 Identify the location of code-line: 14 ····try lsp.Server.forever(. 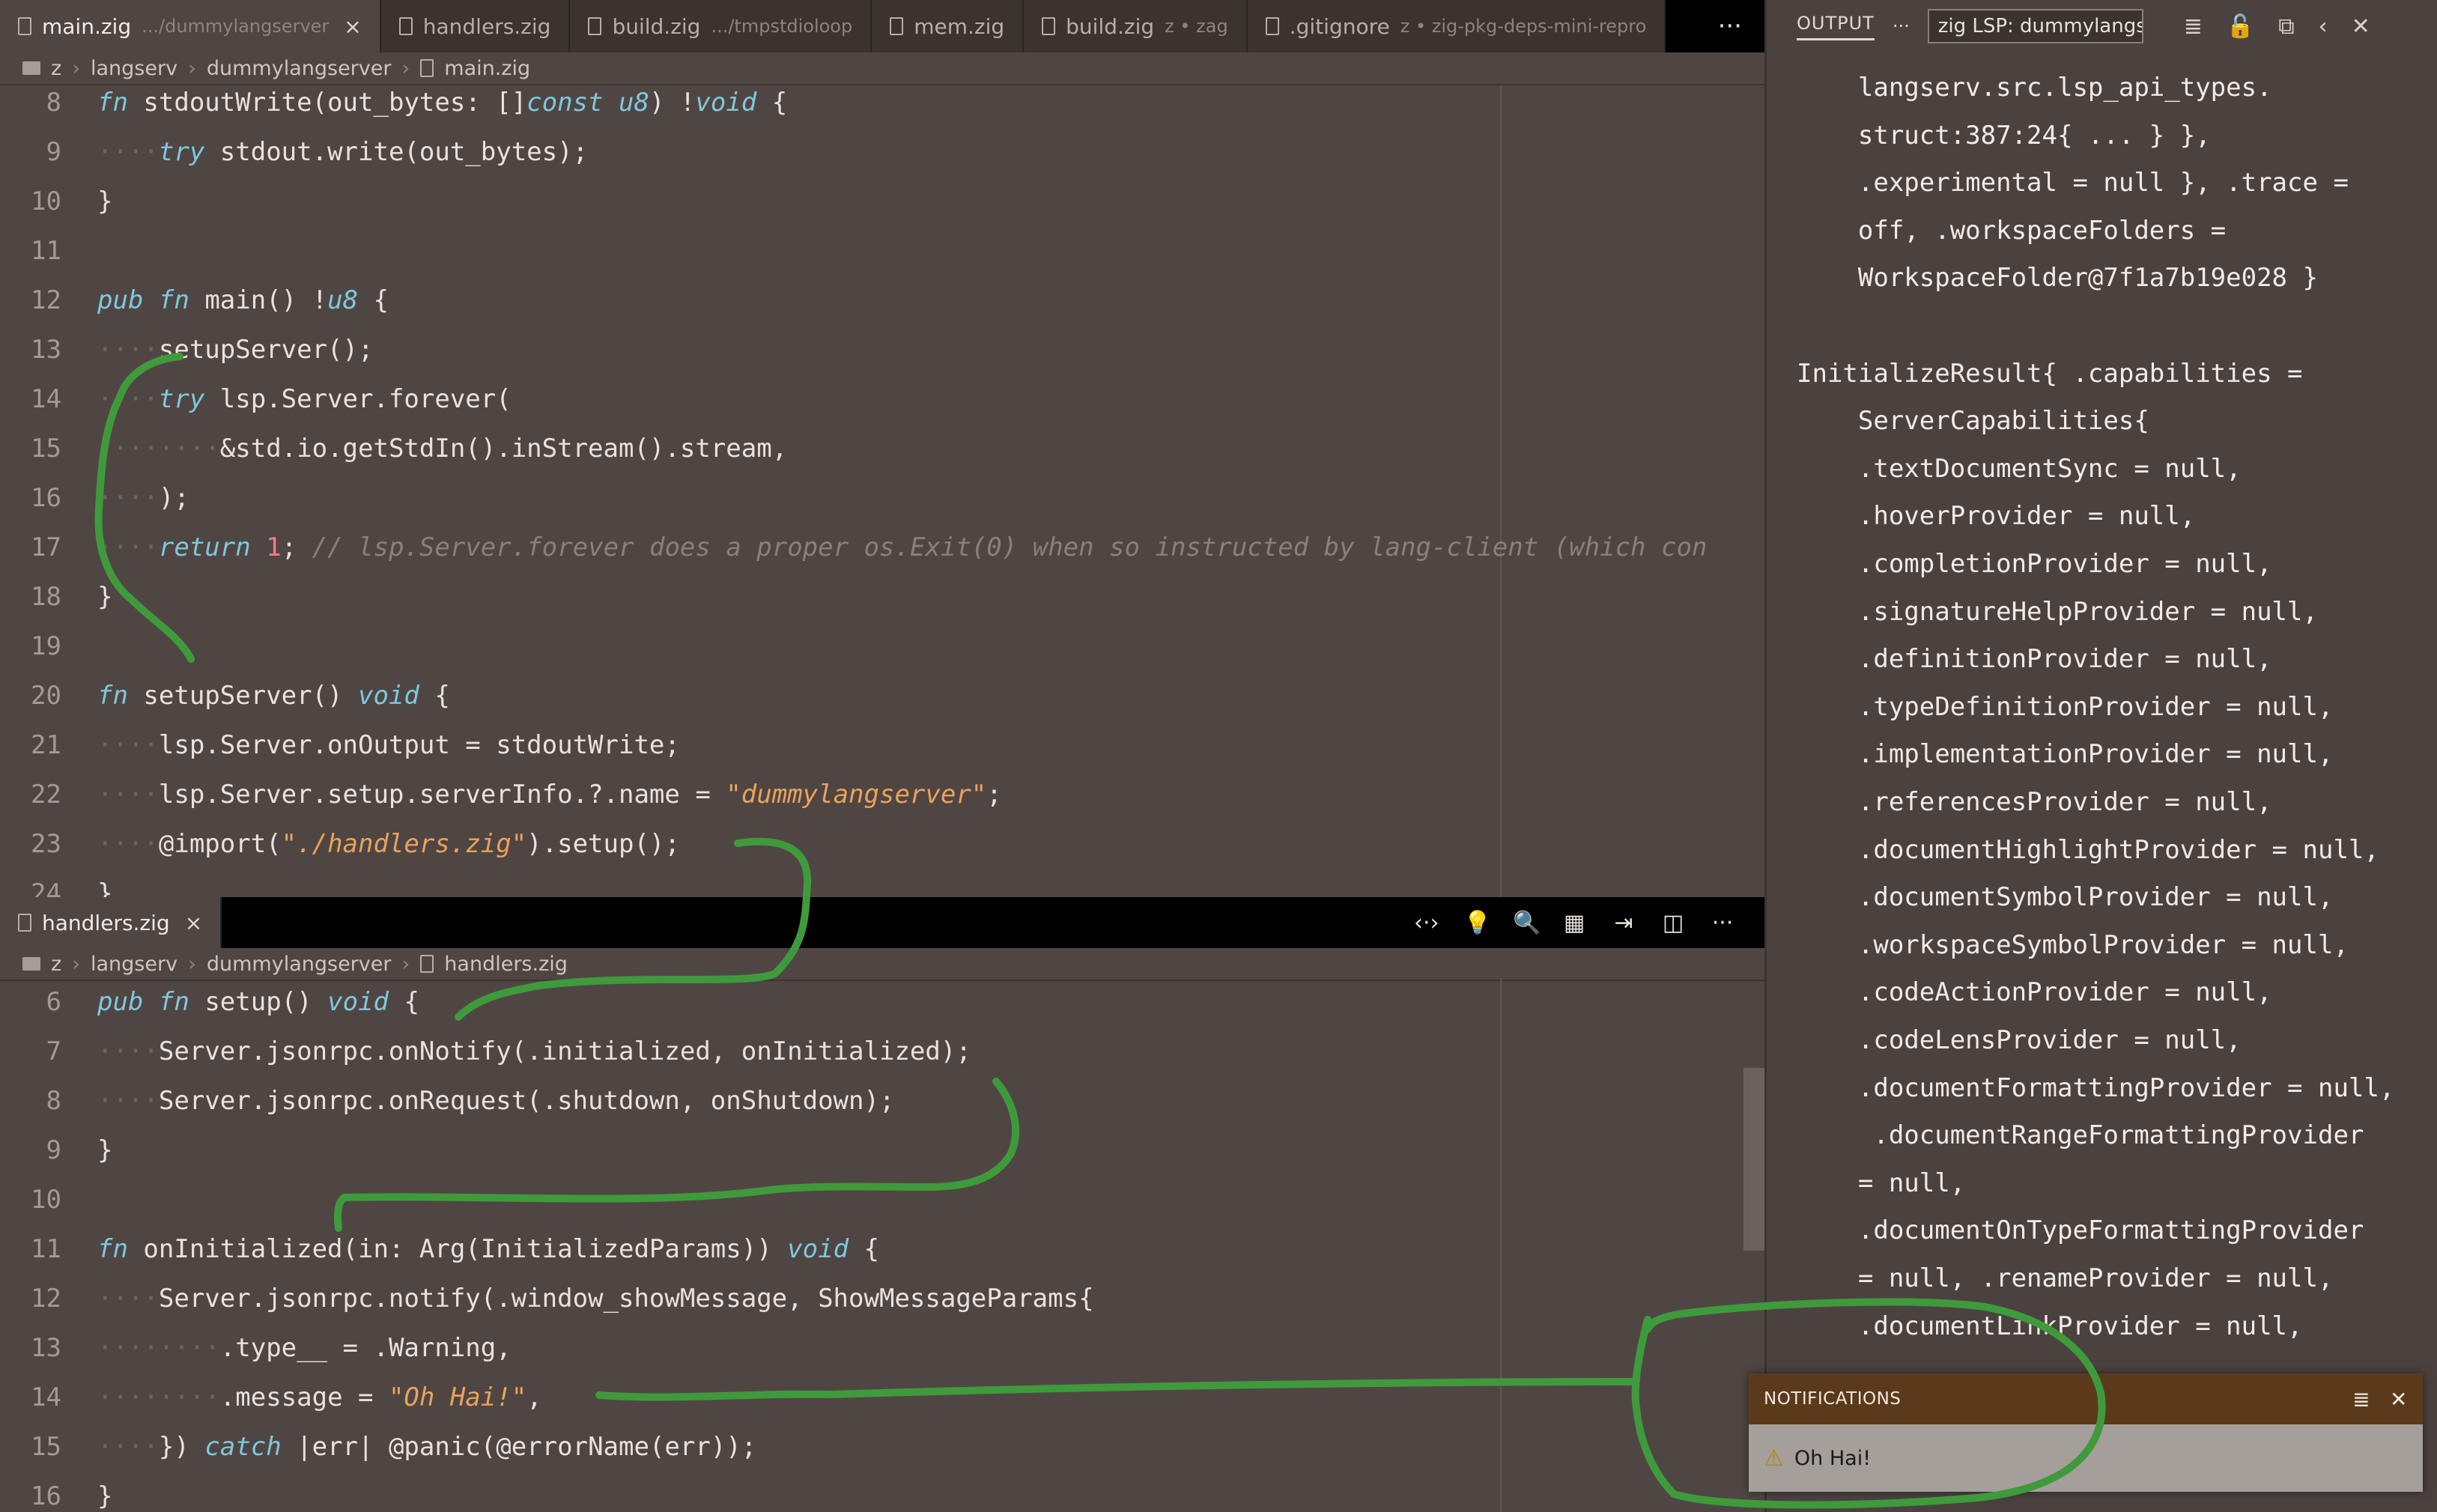
(882, 399).